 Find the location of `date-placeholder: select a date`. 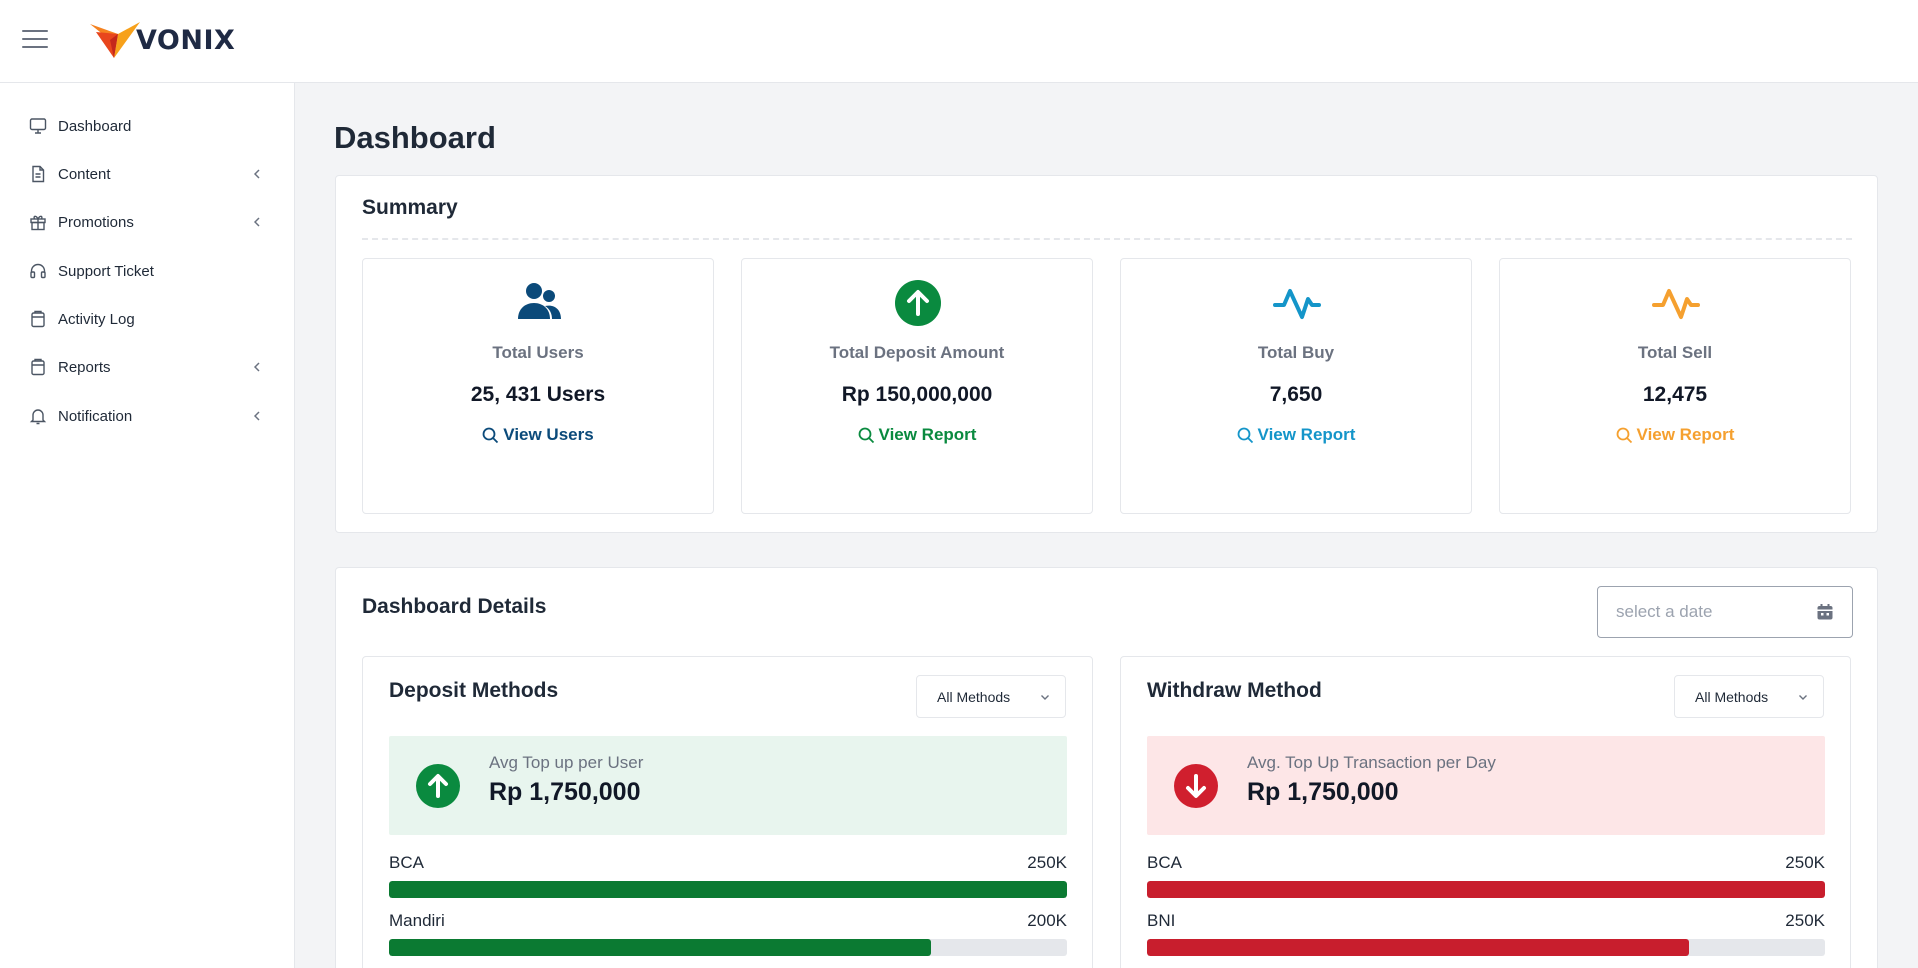

date-placeholder: select a date is located at coordinates (1664, 611).